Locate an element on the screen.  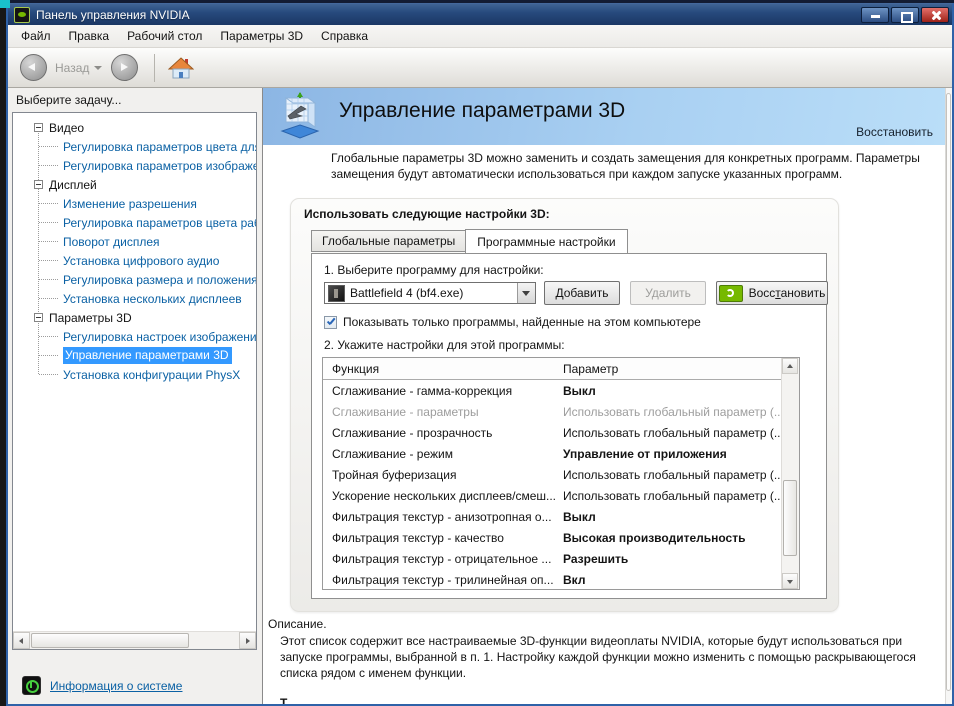
forward-button is located at coordinates (125, 67).